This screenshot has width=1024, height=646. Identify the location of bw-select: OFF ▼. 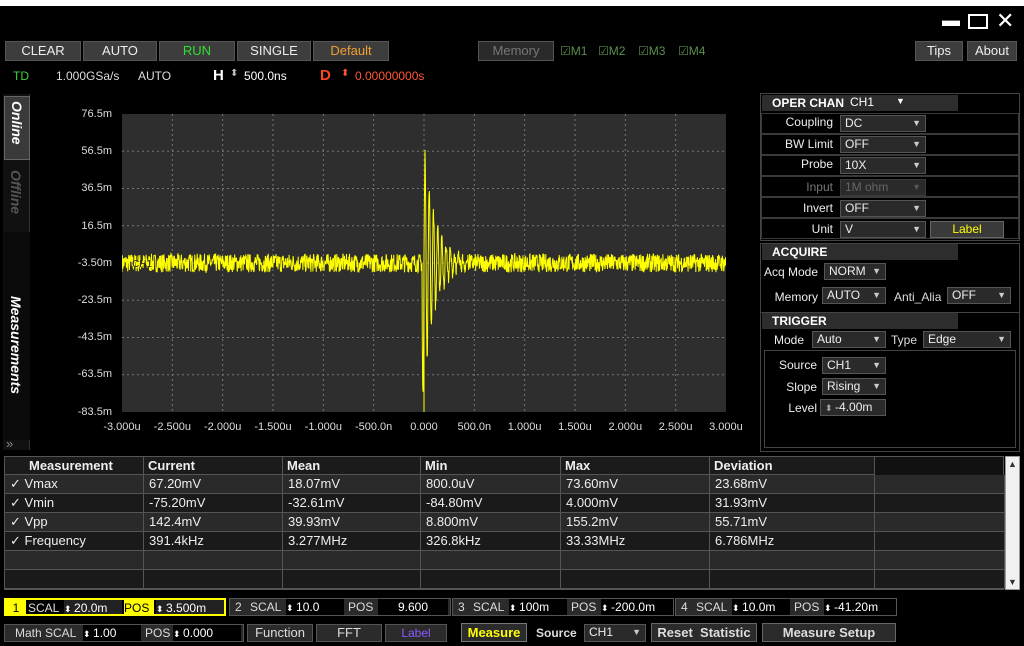
(883, 144).